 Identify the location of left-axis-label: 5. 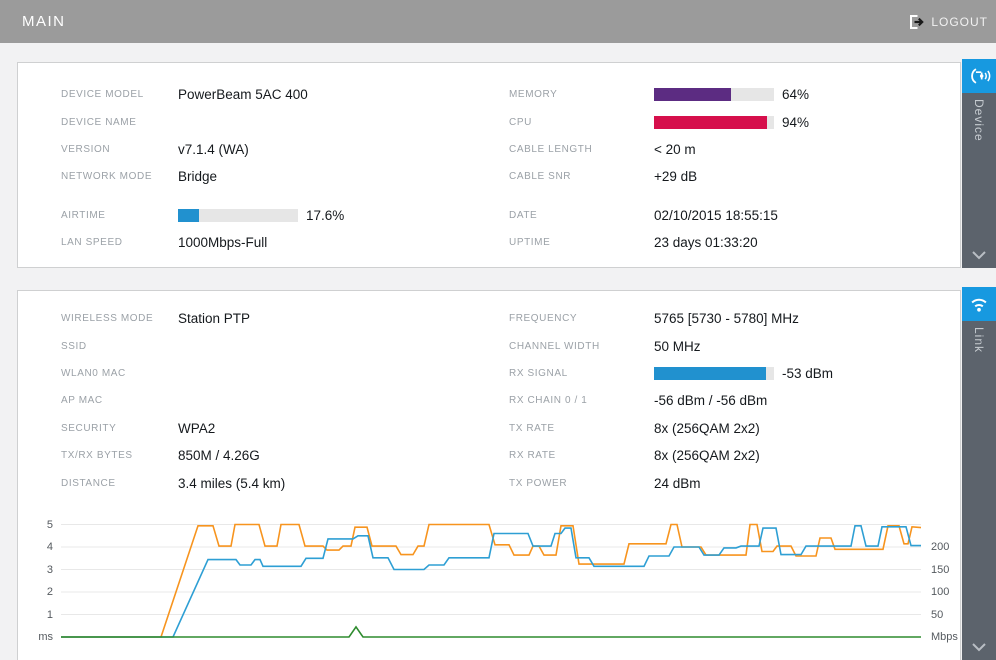
(49, 524).